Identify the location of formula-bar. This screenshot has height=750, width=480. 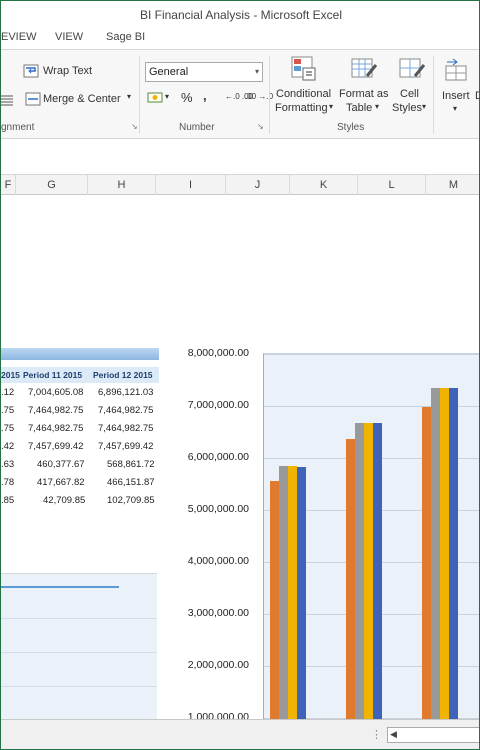
(240, 157).